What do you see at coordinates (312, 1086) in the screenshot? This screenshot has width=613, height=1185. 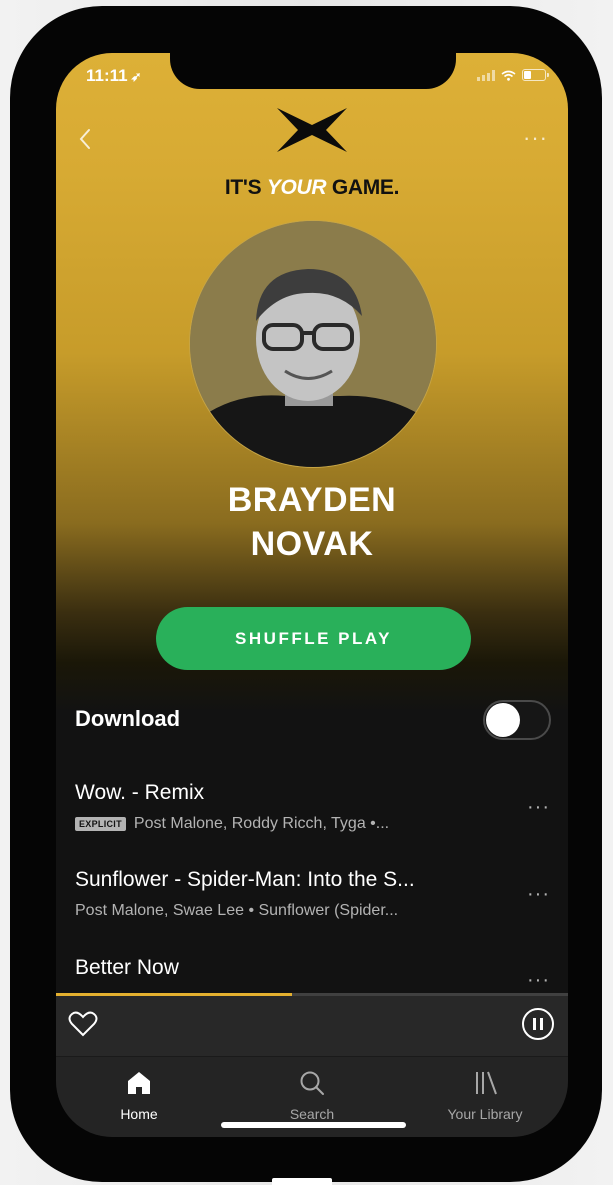 I see `search-icon` at bounding box center [312, 1086].